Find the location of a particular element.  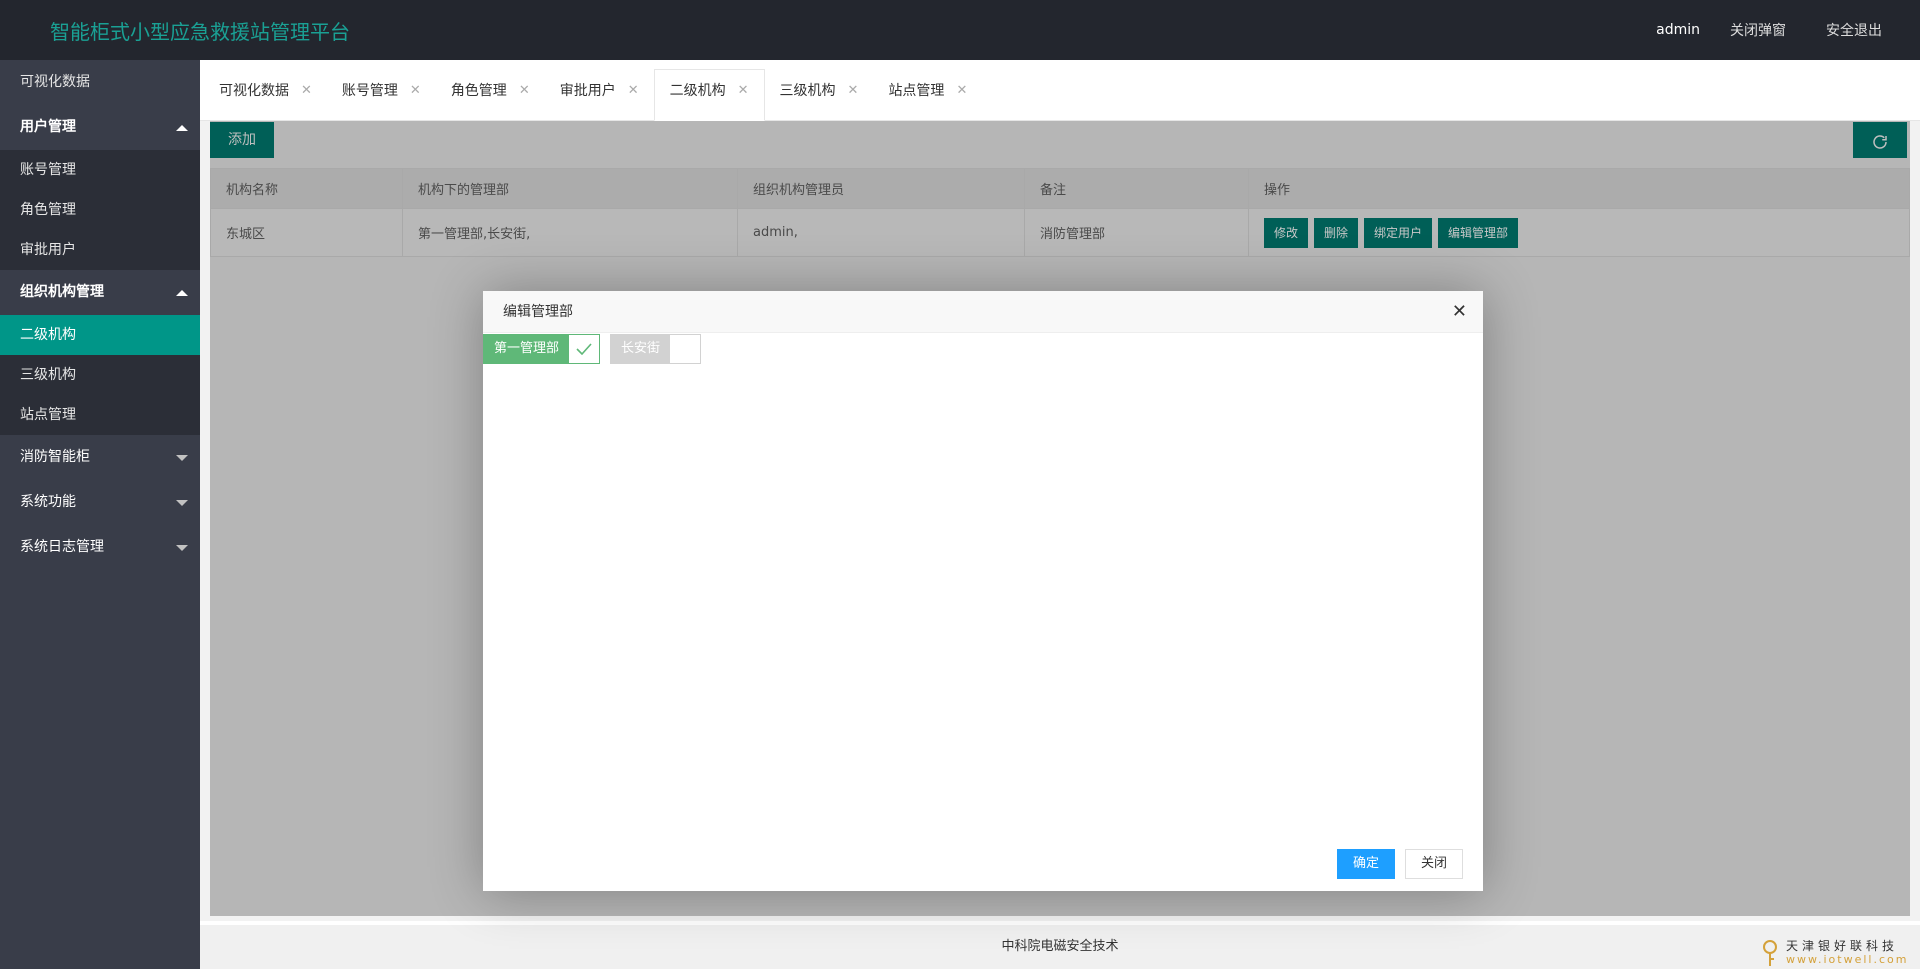

tab-label: 审批用户 is located at coordinates (587, 91).